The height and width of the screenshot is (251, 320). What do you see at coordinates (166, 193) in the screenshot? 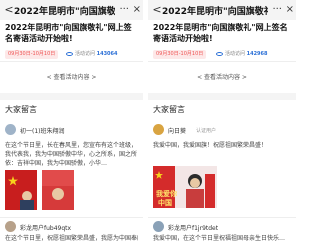
I see `svg-text: 我爱你` at bounding box center [166, 193].